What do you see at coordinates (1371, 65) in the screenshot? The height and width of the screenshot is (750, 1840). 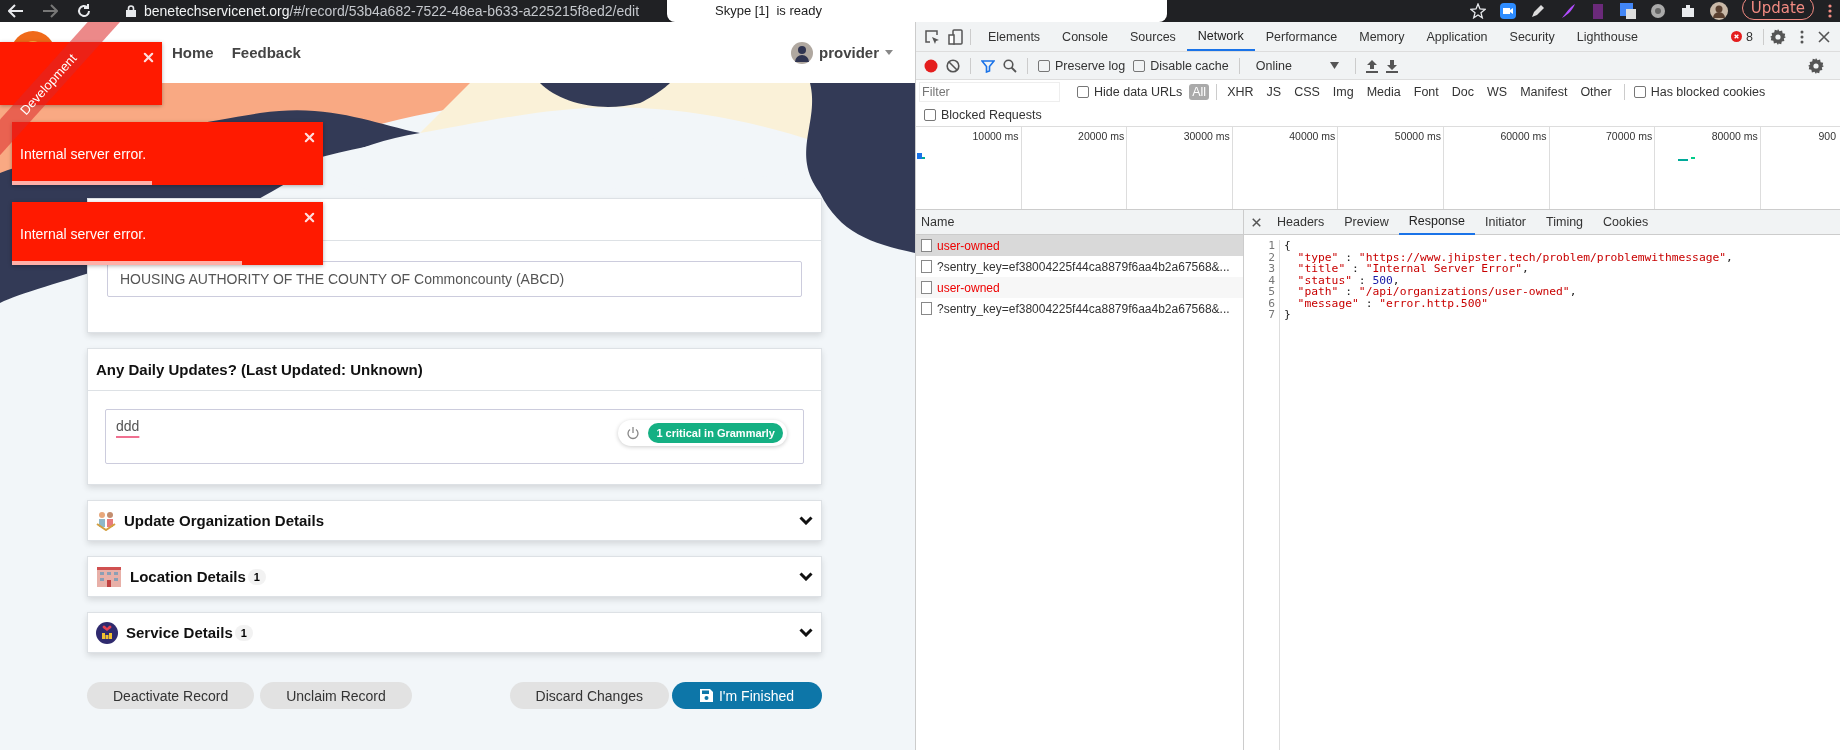 I see `upload-icon` at bounding box center [1371, 65].